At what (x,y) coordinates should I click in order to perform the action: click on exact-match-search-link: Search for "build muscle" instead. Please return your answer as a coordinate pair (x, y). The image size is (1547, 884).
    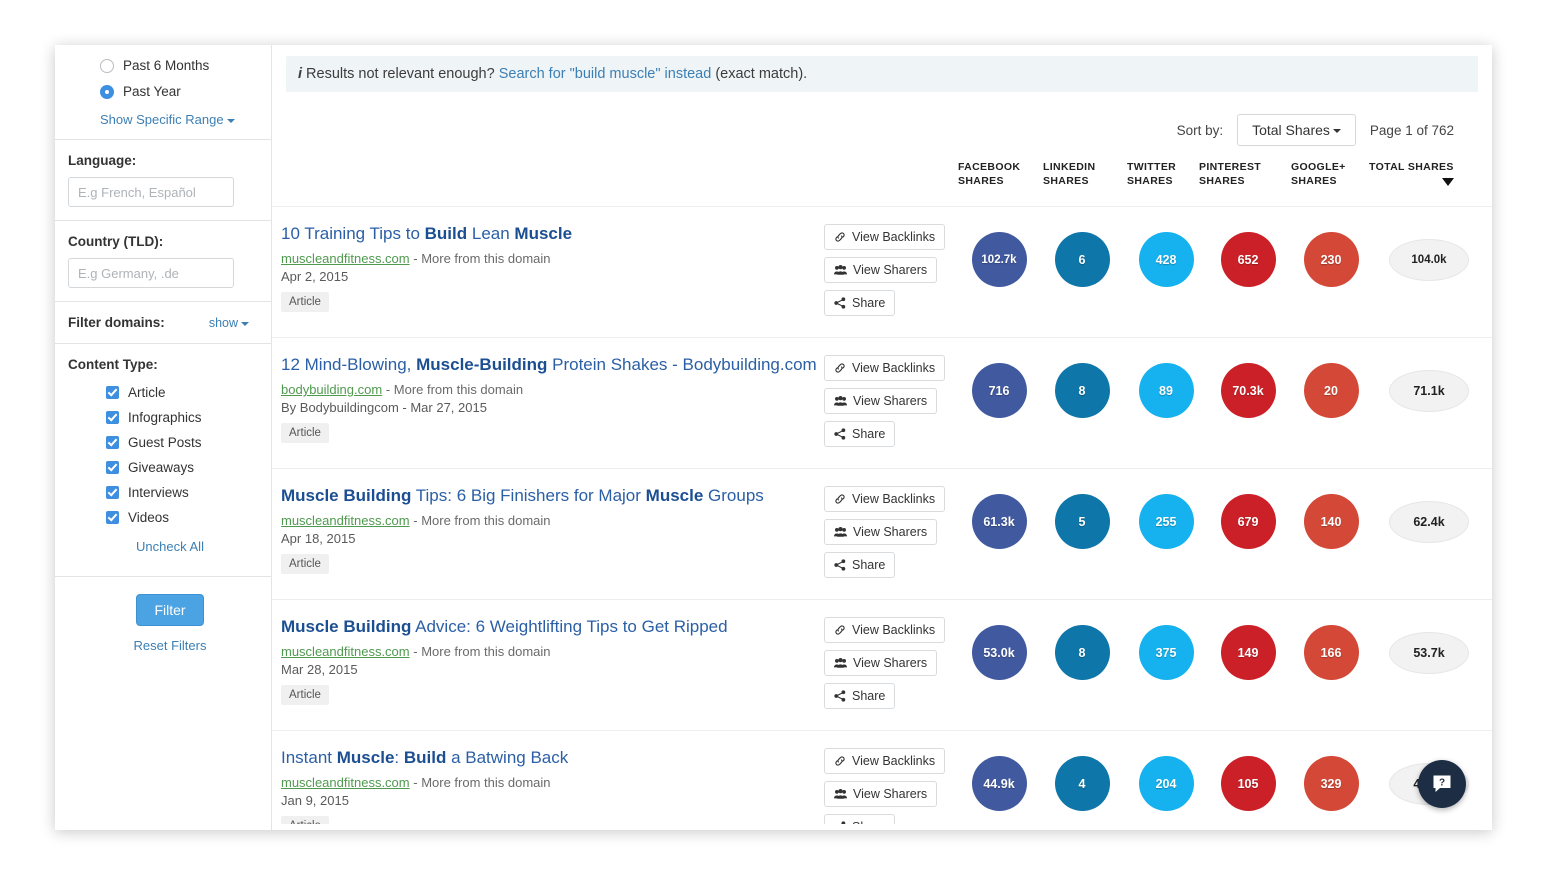
    Looking at the image, I should click on (605, 74).